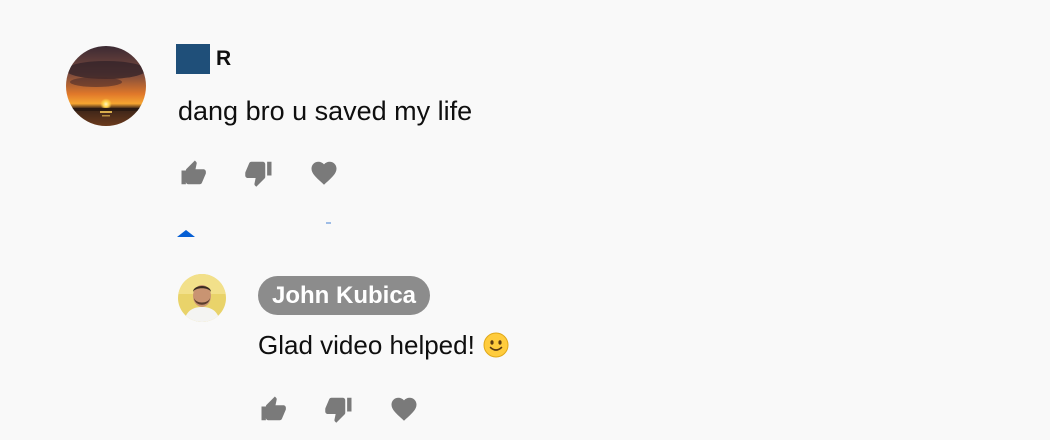  What do you see at coordinates (193, 59) in the screenshot?
I see `redacted-name` at bounding box center [193, 59].